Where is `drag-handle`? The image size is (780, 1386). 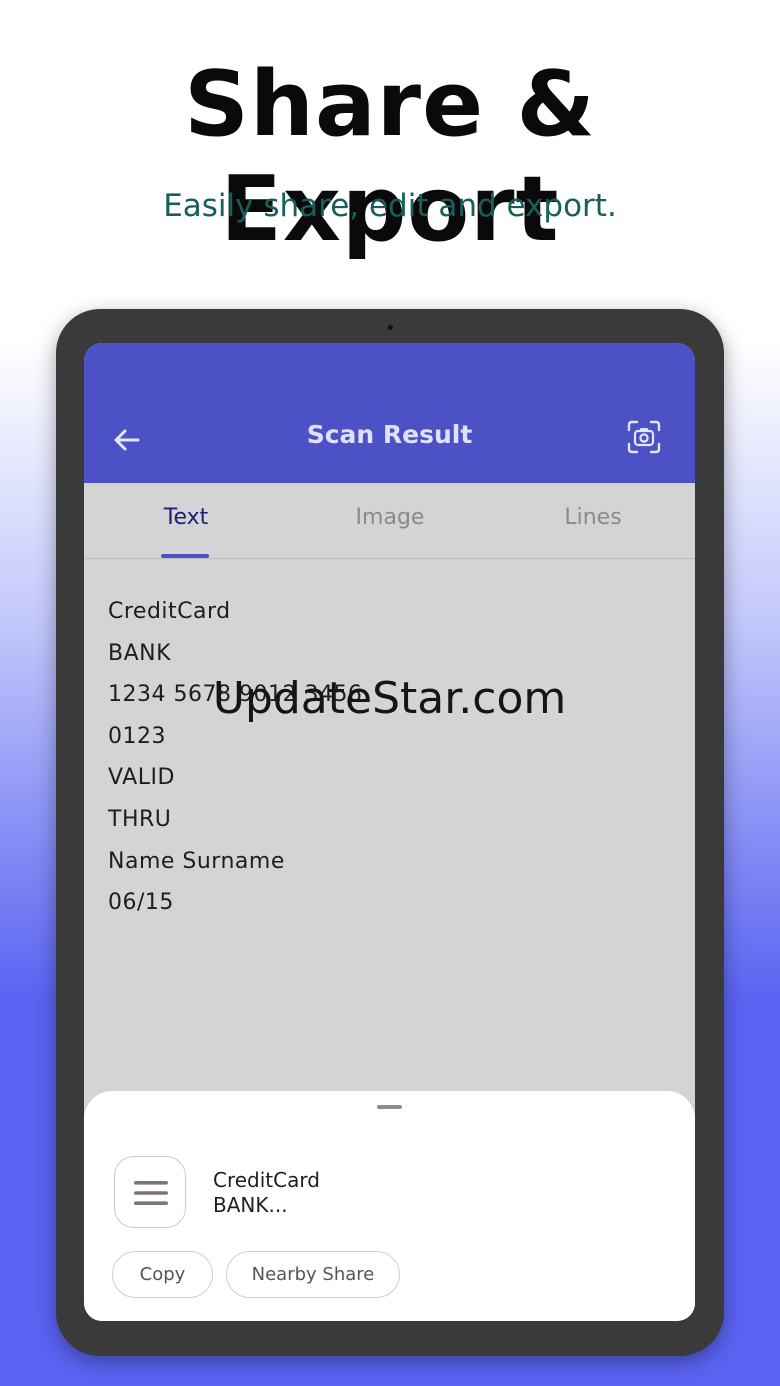
drag-handle is located at coordinates (389, 1107).